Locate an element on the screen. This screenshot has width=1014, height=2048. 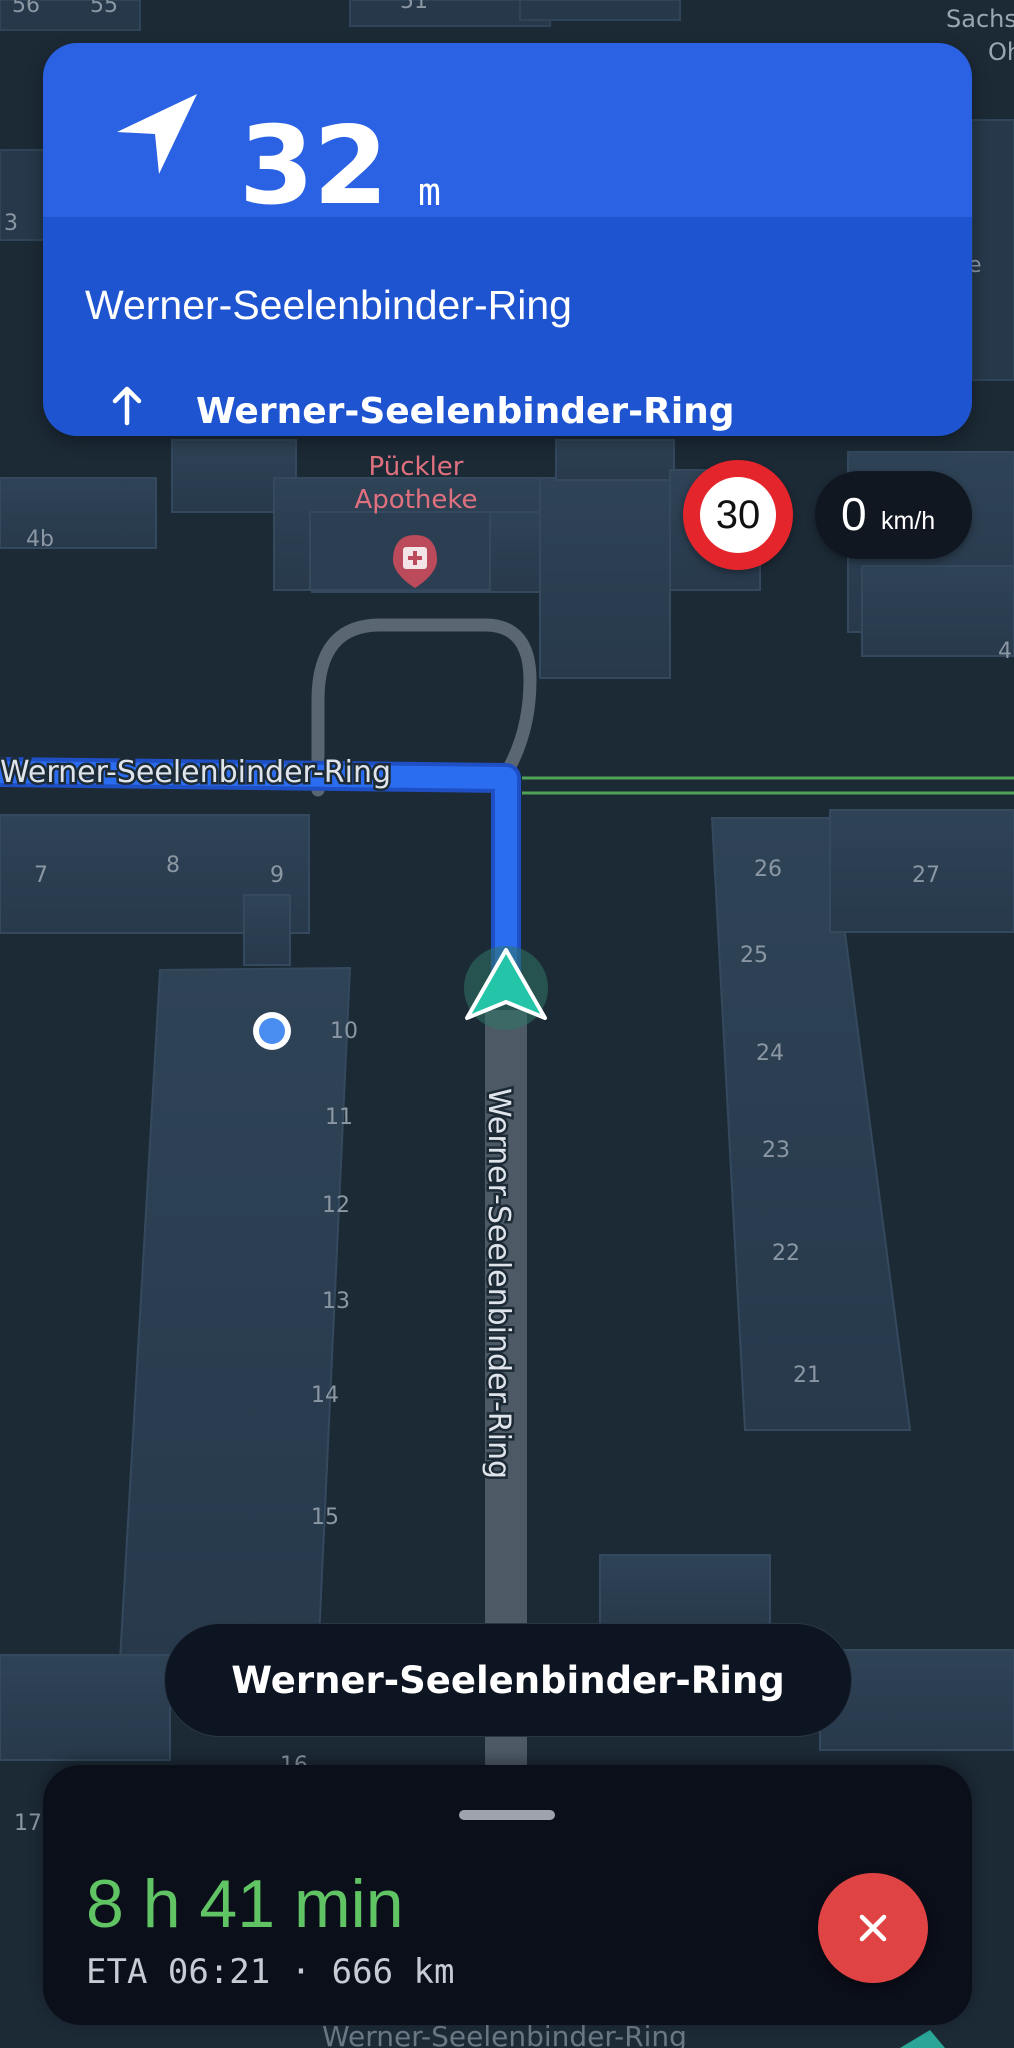
trip-summary-sheet: 8 h 41 min ETA 06:21 · 666 km is located at coordinates (507, 1895).